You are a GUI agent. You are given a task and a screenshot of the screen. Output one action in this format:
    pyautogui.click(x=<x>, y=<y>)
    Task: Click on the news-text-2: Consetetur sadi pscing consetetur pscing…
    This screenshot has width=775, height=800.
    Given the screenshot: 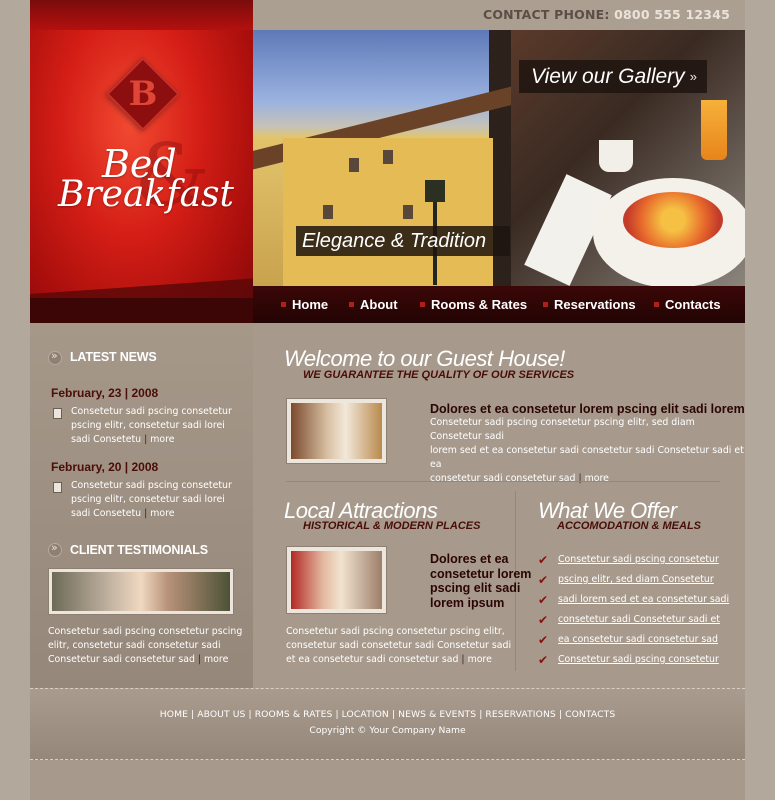 What is the action you would take?
    pyautogui.click(x=151, y=499)
    